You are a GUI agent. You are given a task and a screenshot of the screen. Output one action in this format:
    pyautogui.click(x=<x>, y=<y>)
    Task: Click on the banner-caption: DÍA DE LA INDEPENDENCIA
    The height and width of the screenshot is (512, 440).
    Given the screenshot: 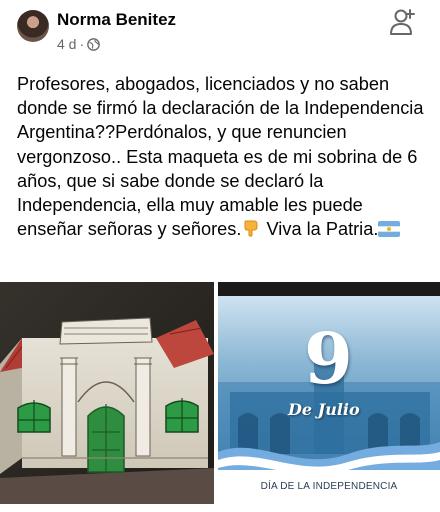 What is the action you would take?
    pyautogui.click(x=329, y=486)
    